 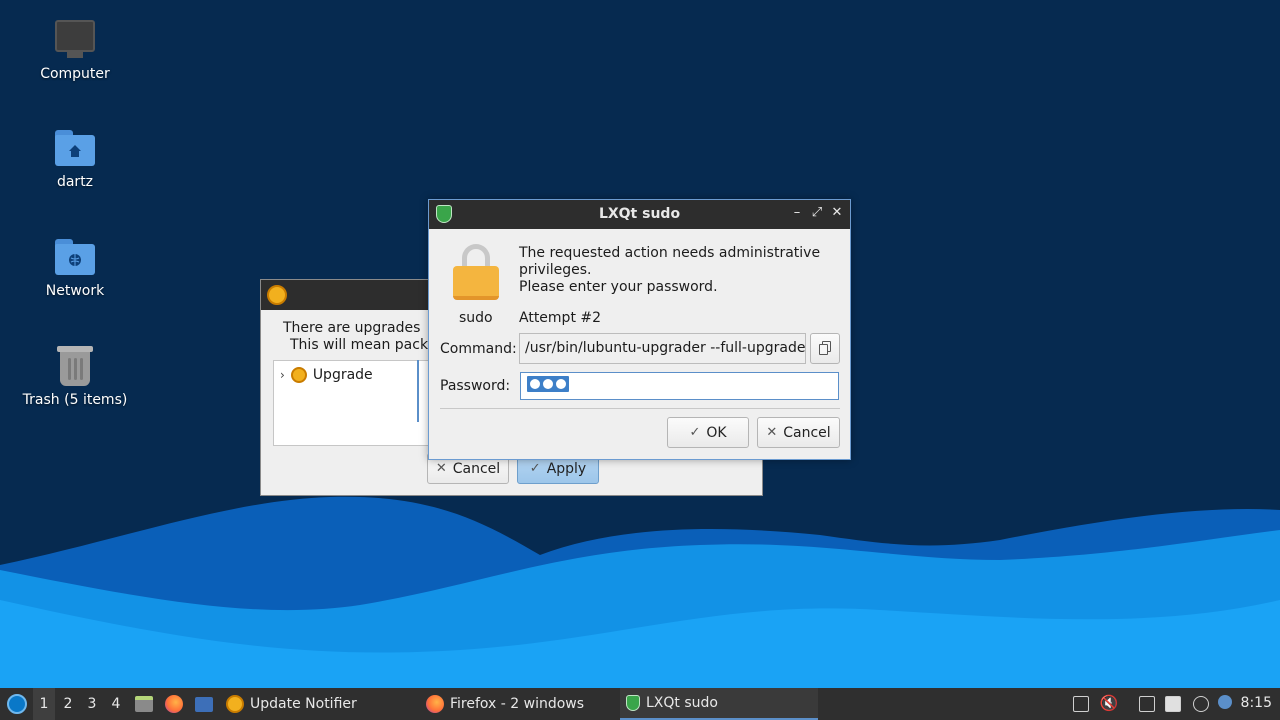 I want to click on clipboard-icon, so click(x=1173, y=704).